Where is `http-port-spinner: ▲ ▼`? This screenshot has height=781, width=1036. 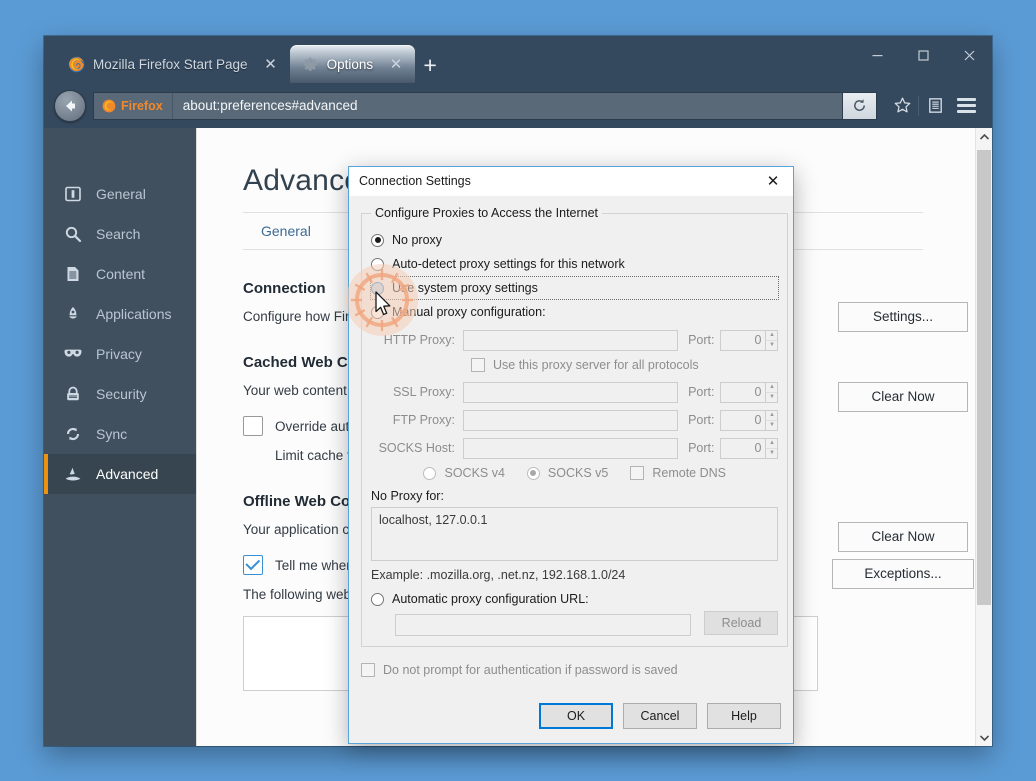
http-port-spinner: ▲ ▼ is located at coordinates (772, 340).